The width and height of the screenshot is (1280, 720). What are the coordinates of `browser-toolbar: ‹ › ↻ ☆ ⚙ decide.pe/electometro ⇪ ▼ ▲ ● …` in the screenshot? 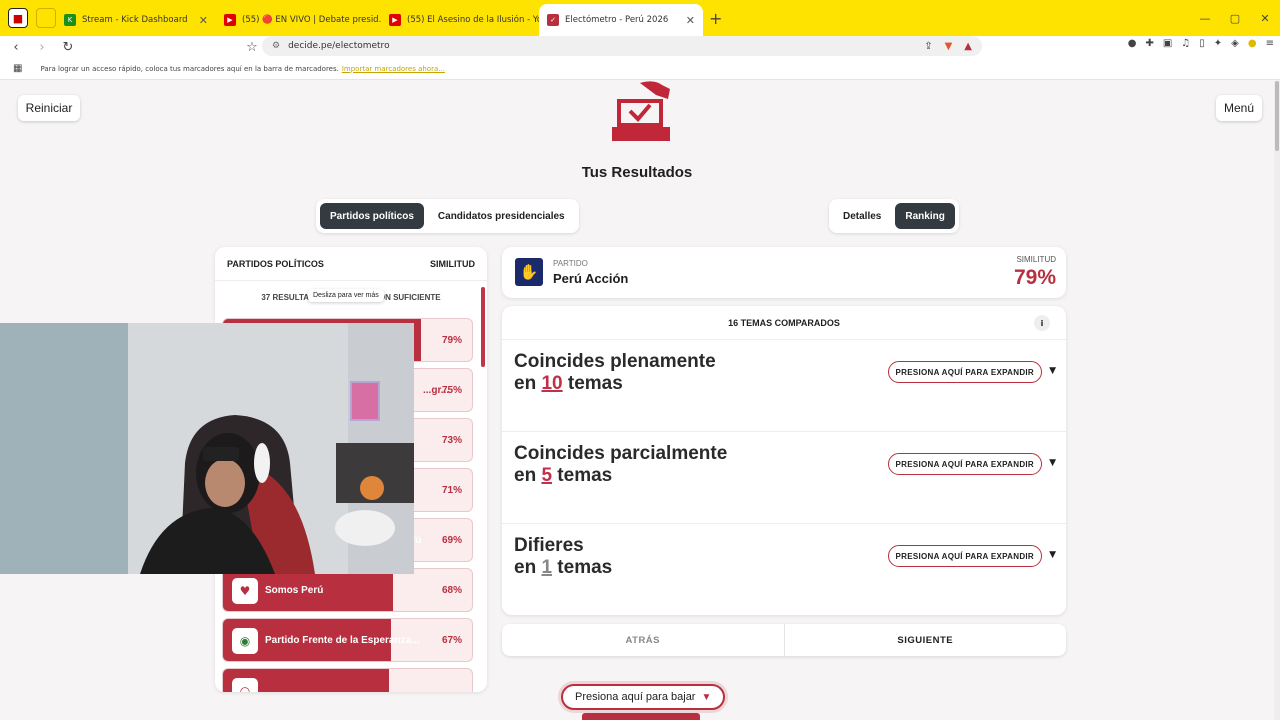 It's located at (640, 47).